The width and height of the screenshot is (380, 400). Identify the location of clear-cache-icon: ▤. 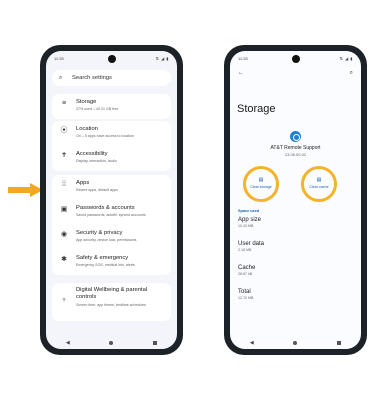
(319, 180).